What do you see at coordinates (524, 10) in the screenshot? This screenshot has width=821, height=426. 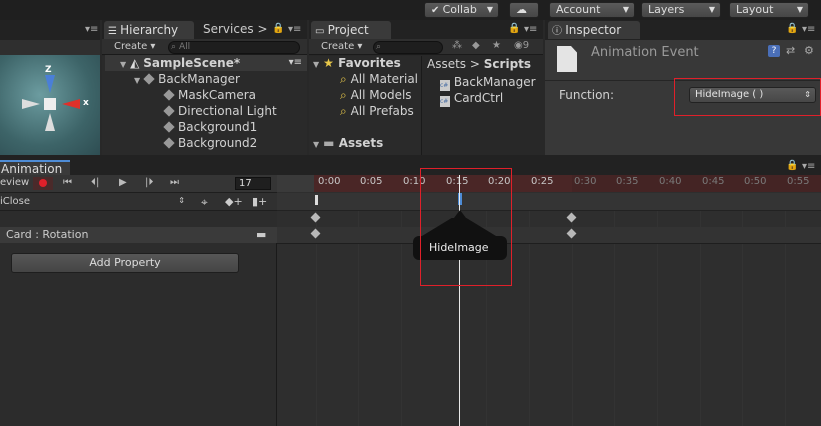 I see `cloud-button: ☁` at bounding box center [524, 10].